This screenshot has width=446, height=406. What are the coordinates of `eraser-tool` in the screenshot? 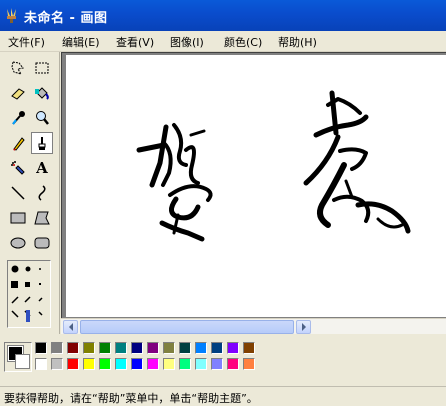 It's located at (18, 93).